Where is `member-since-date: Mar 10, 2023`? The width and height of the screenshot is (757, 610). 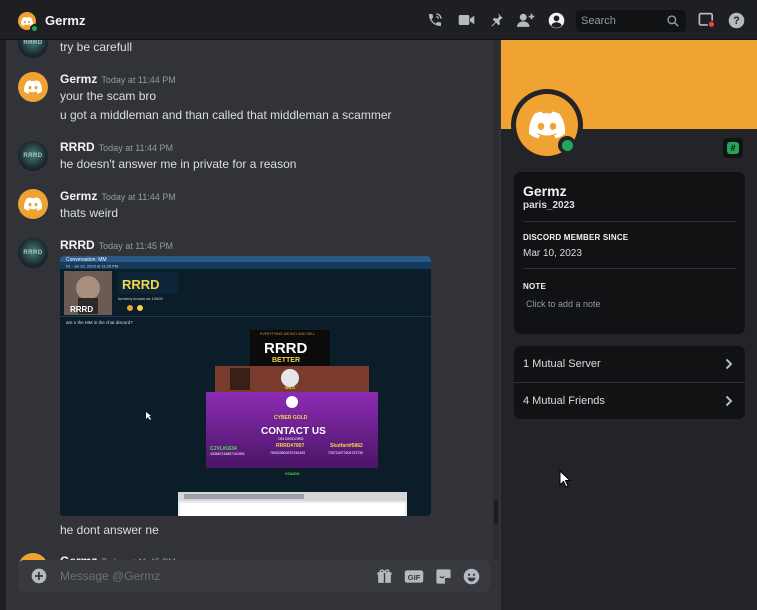 member-since-date: Mar 10, 2023 is located at coordinates (552, 253).